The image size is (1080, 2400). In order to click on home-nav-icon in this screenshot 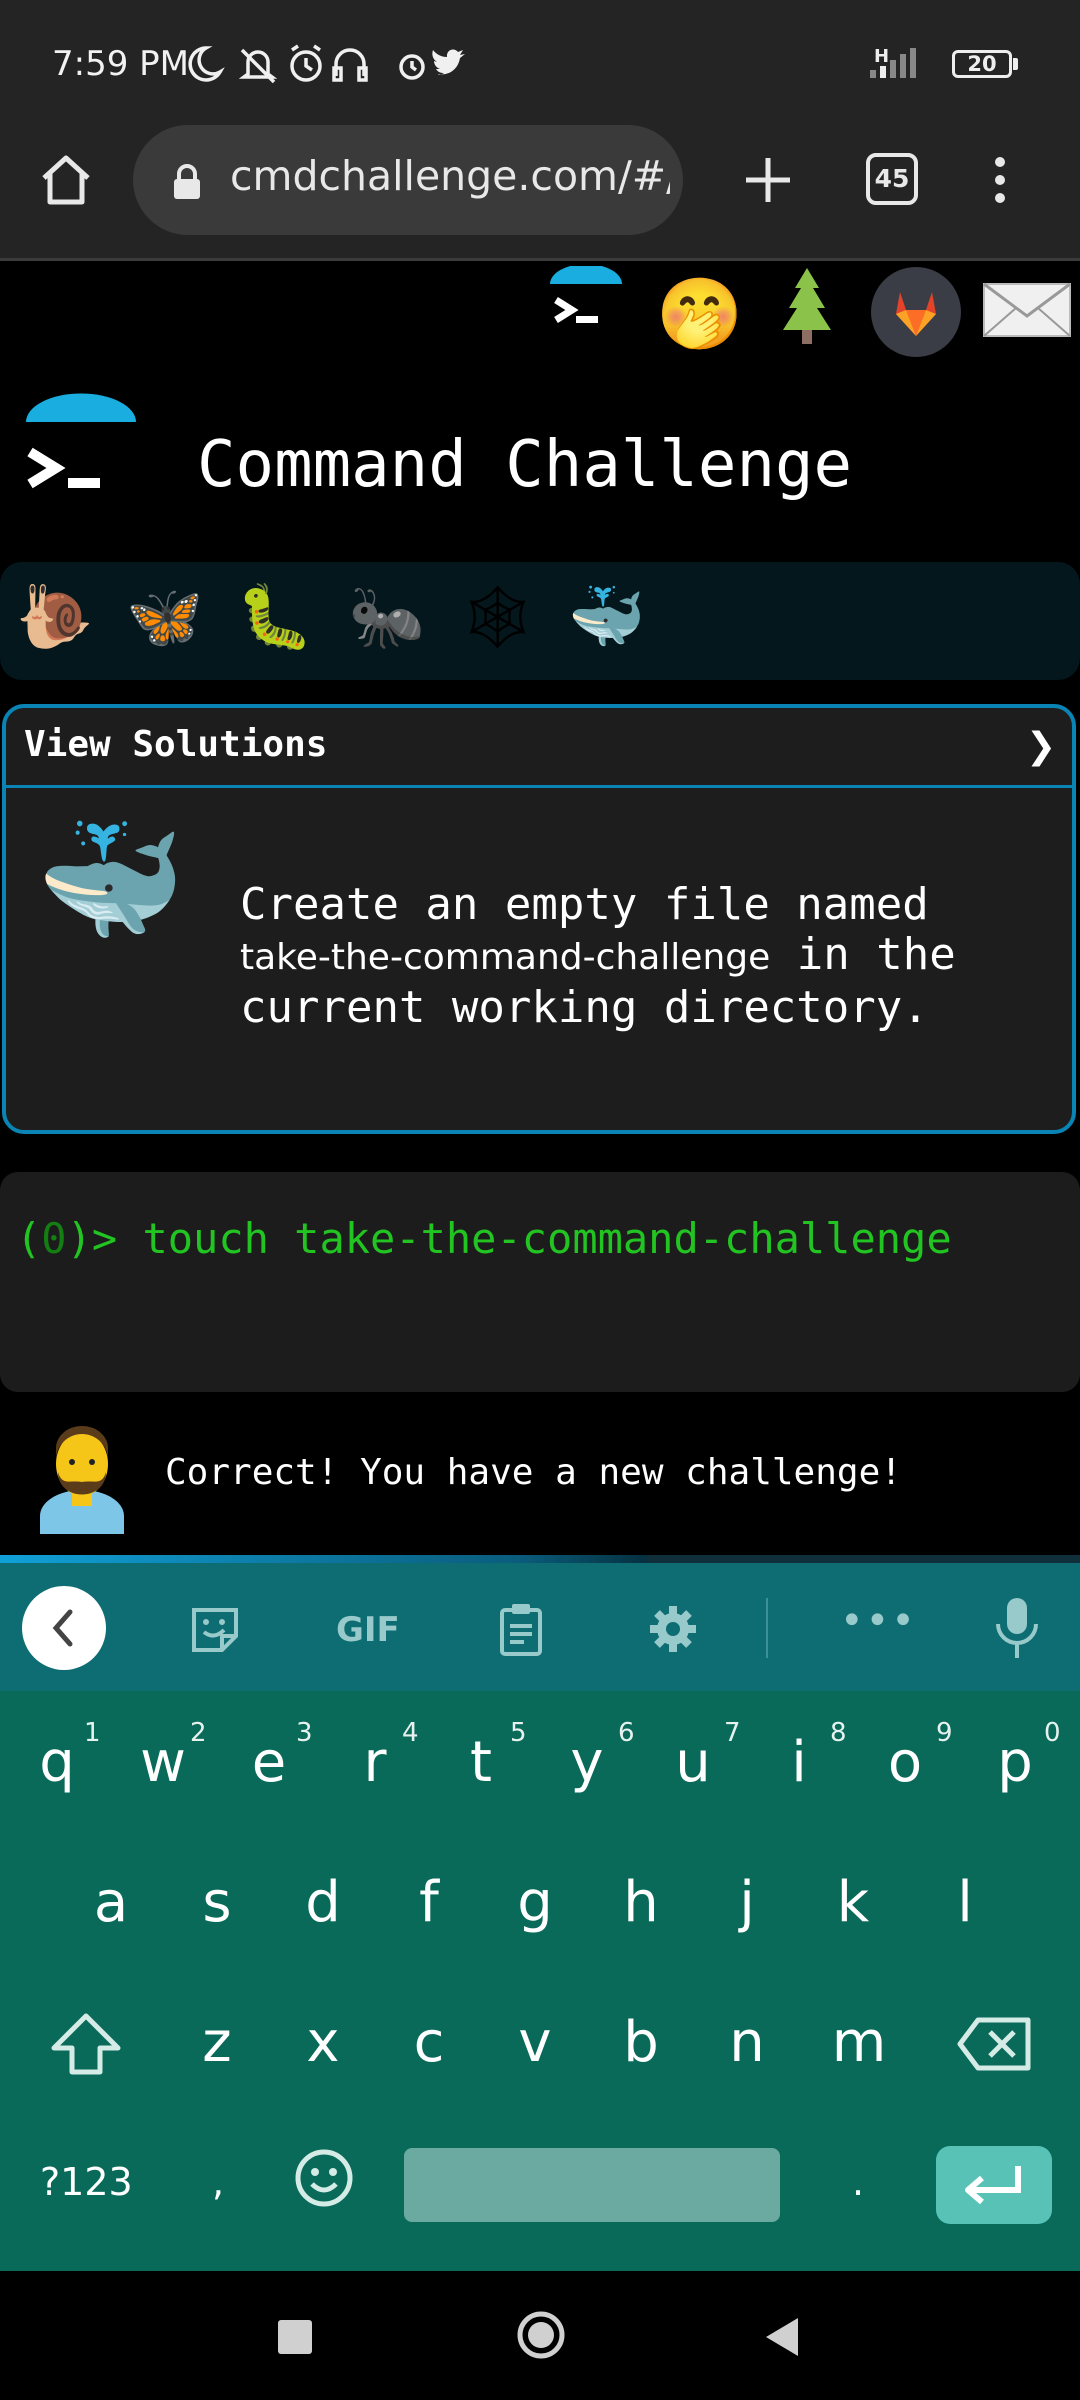, I will do `click(541, 2335)`.